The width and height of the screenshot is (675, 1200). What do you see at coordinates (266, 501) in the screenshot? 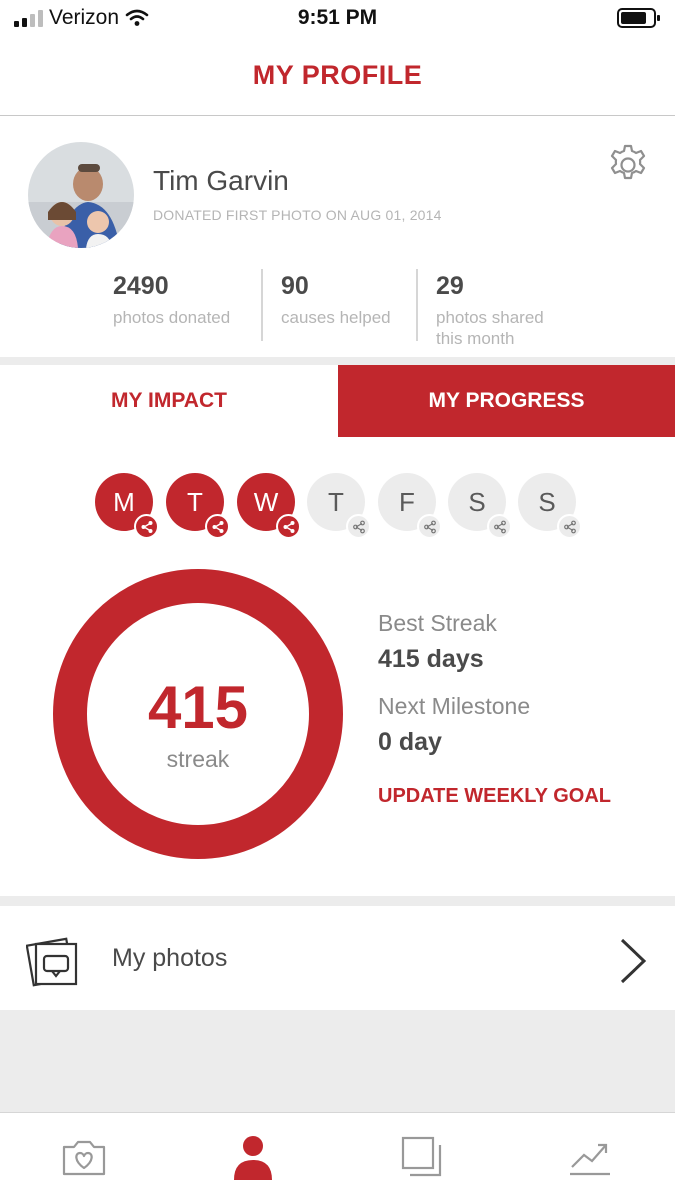
I see `day-letter: W` at bounding box center [266, 501].